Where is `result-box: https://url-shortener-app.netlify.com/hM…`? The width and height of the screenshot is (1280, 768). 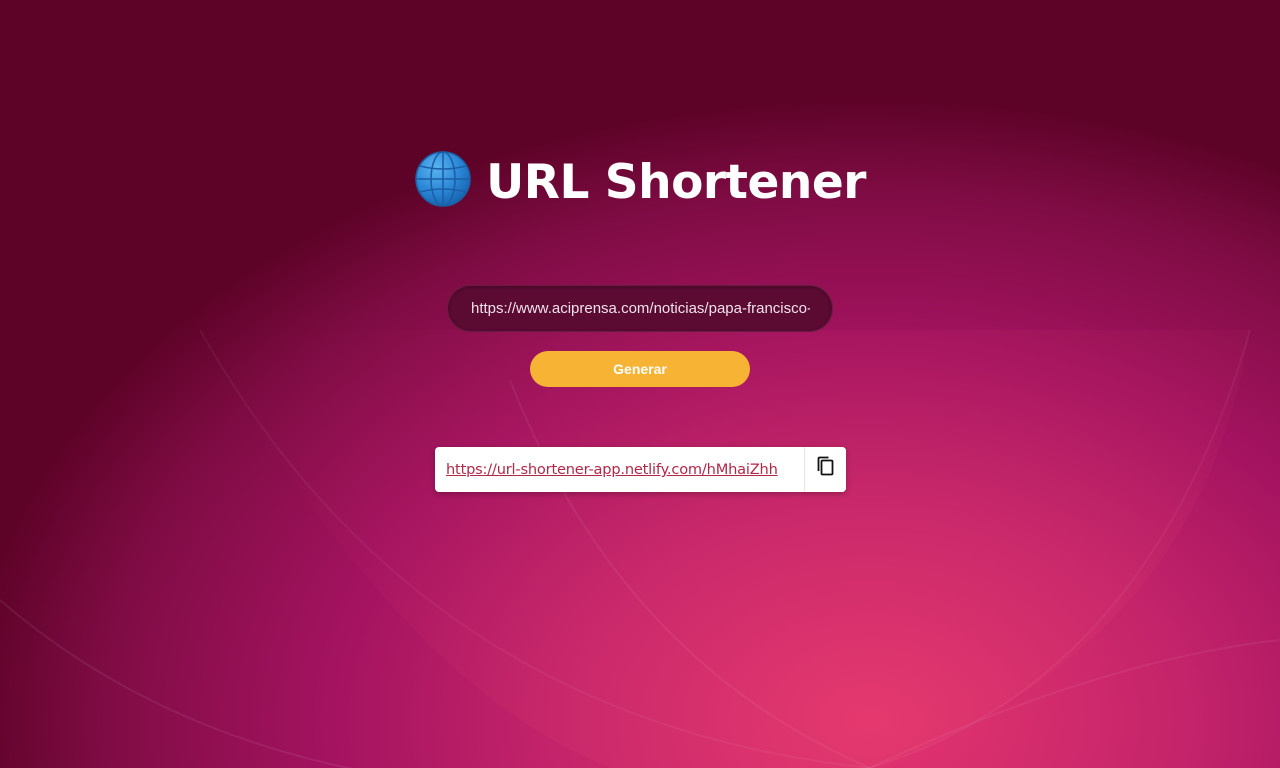
result-box: https://url-shortener-app.netlify.com/hM… is located at coordinates (640, 469).